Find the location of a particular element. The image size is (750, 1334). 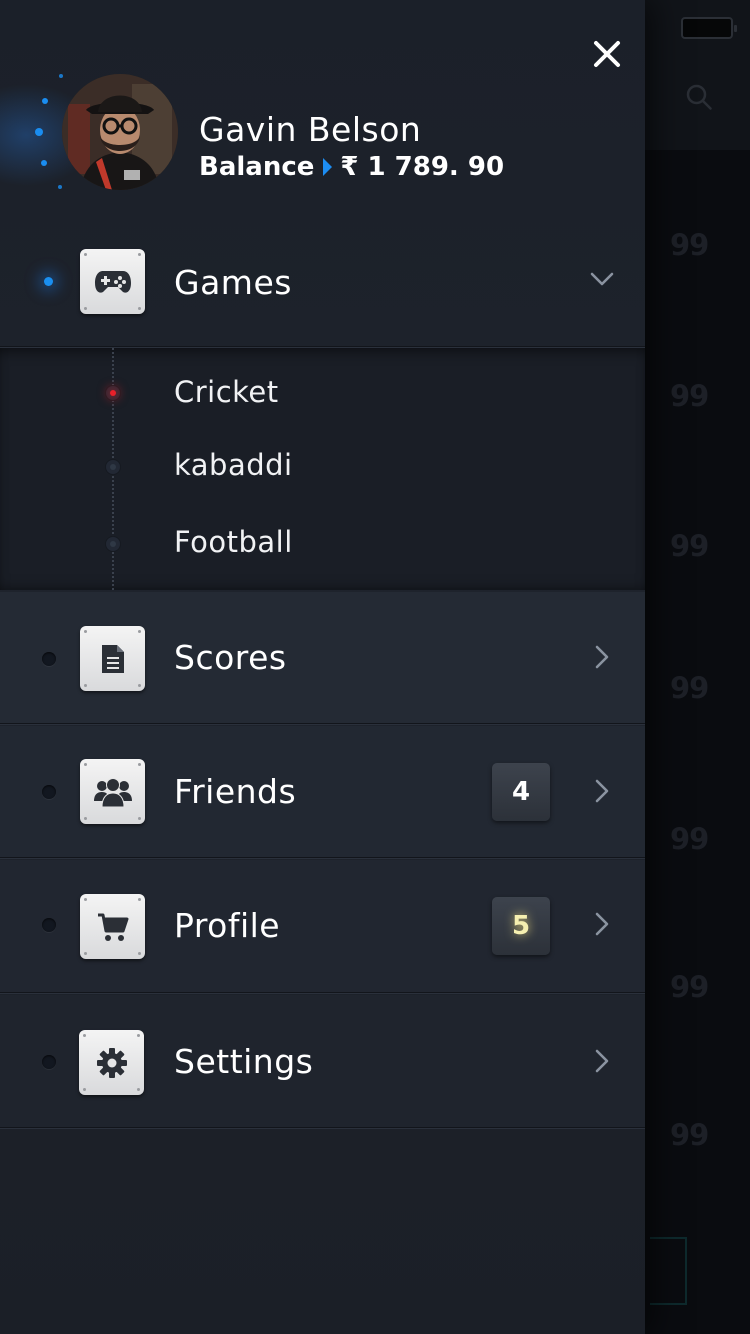

menu-item-friends: Friends 4 is located at coordinates (322, 791).